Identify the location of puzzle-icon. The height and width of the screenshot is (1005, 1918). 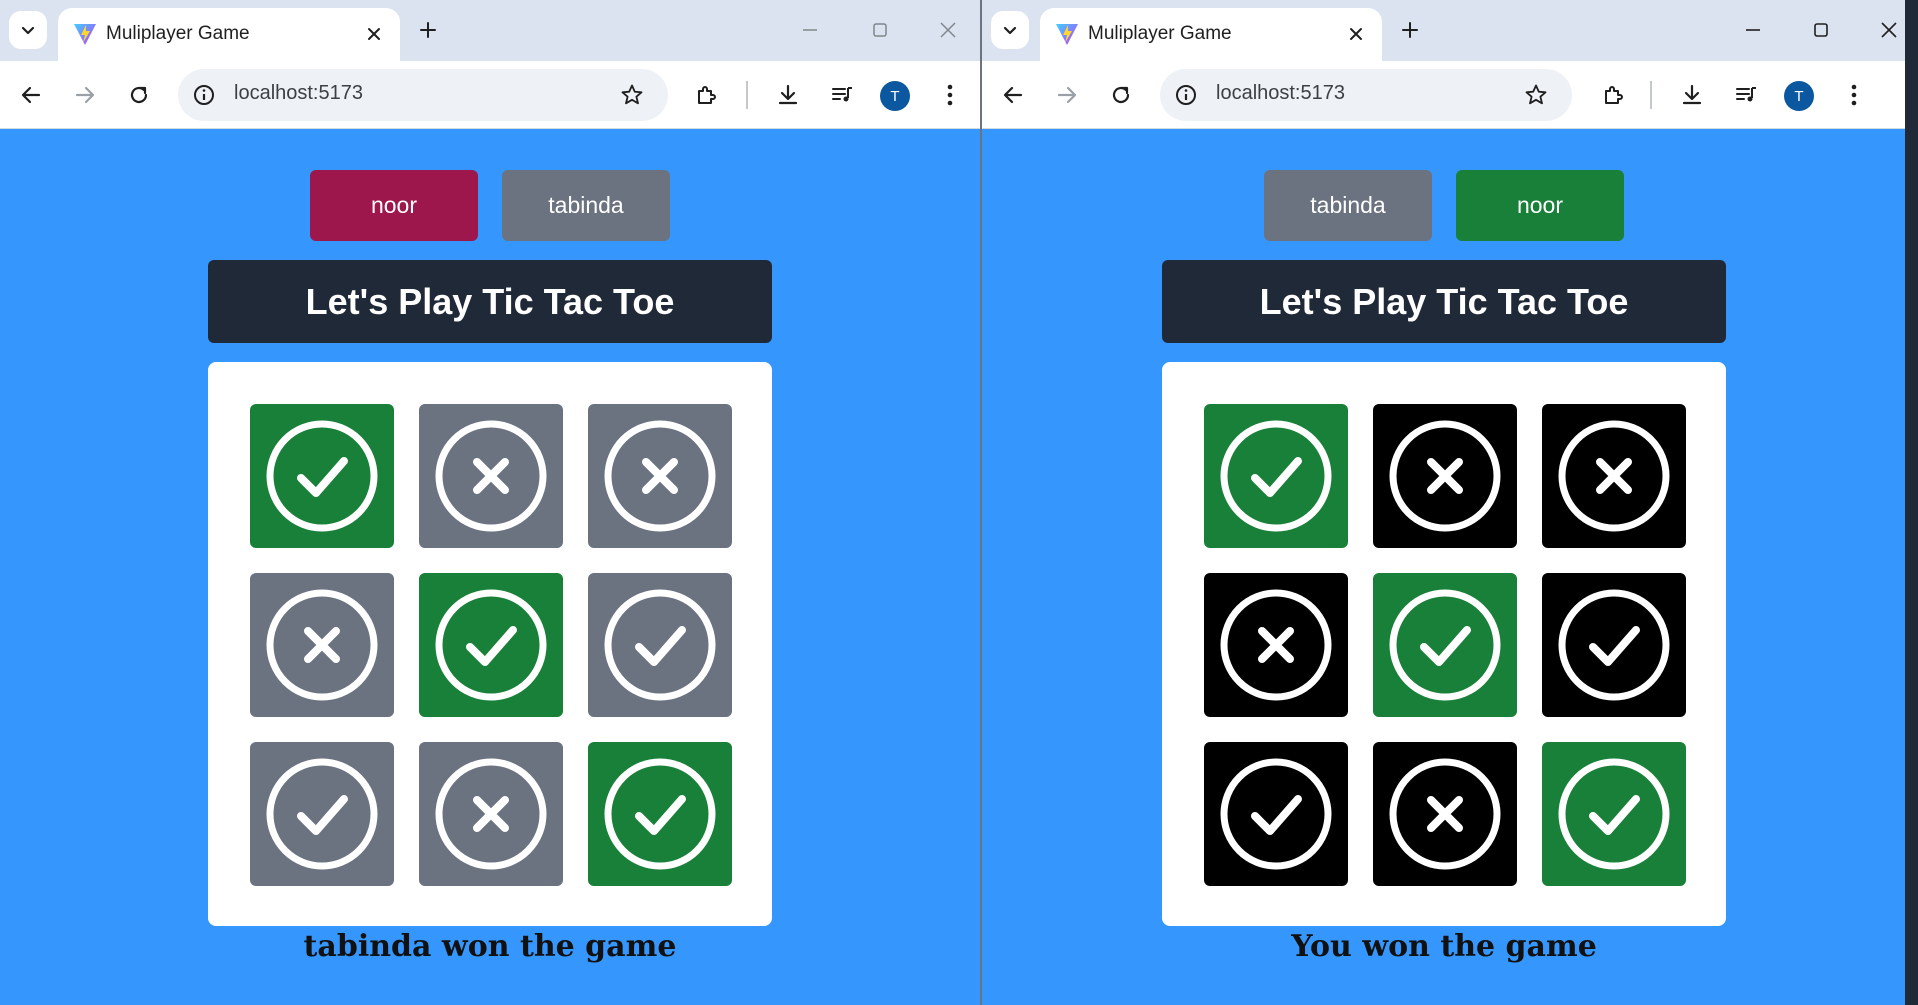
(1614, 95).